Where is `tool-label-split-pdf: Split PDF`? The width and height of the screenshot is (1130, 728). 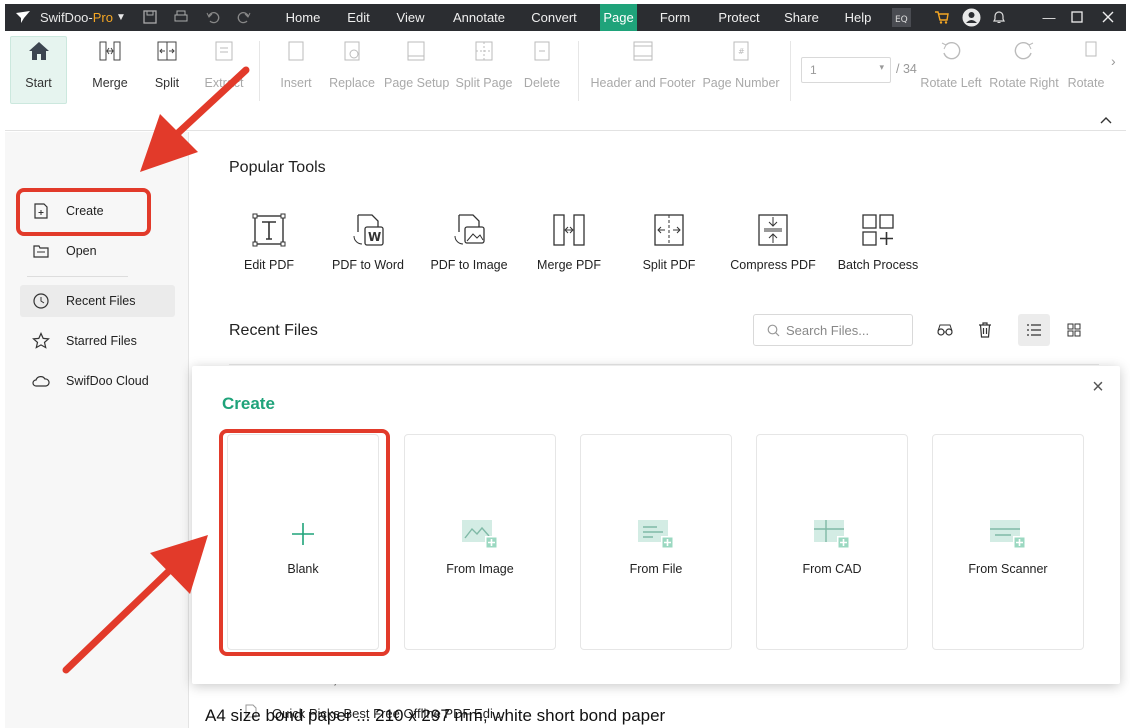
tool-label-split-pdf: Split PDF is located at coordinates (669, 265).